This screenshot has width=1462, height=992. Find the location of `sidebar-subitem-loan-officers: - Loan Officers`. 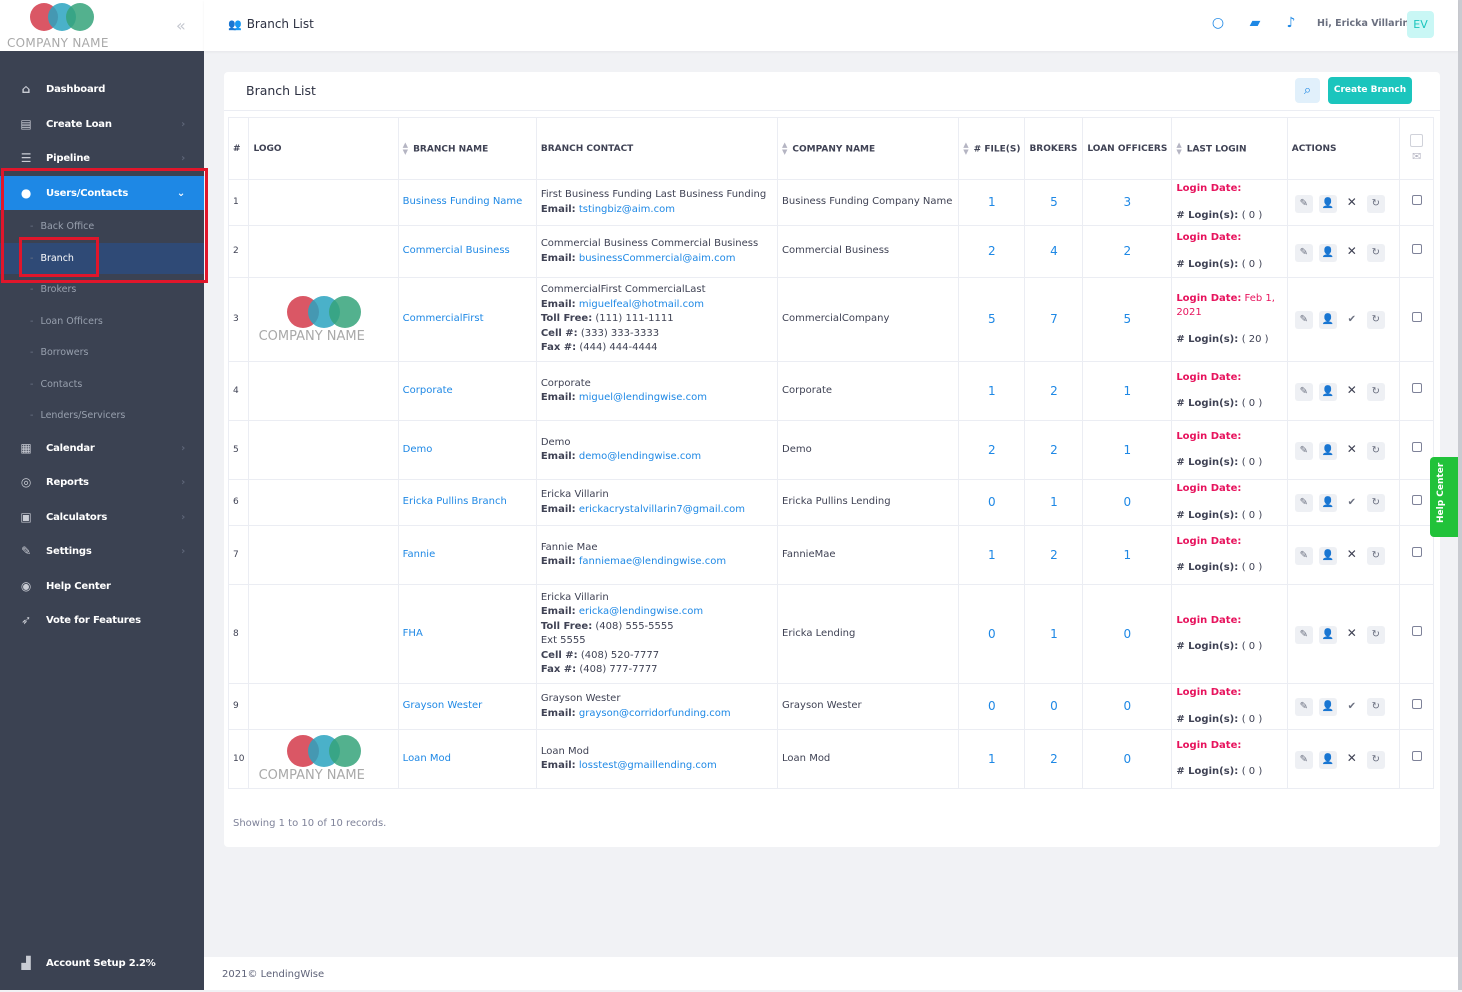

sidebar-subitem-loan-officers: - Loan Officers is located at coordinates (102, 321).